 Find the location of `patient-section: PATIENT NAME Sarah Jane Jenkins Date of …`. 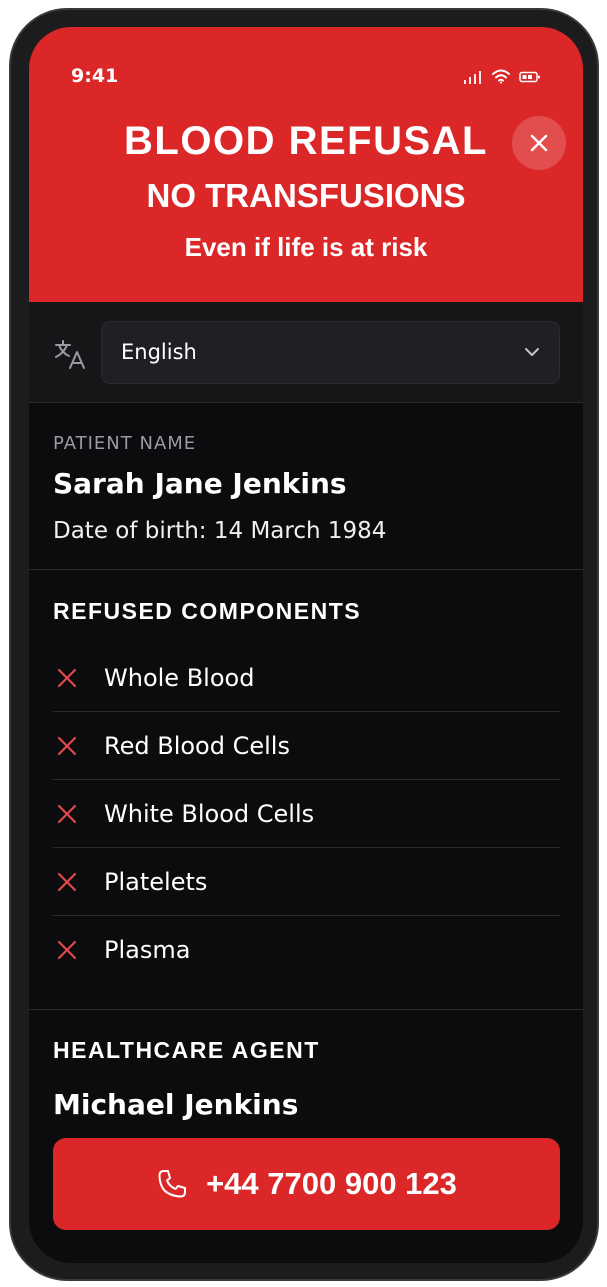

patient-section: PATIENT NAME Sarah Jane Jenkins Date of … is located at coordinates (306, 486).